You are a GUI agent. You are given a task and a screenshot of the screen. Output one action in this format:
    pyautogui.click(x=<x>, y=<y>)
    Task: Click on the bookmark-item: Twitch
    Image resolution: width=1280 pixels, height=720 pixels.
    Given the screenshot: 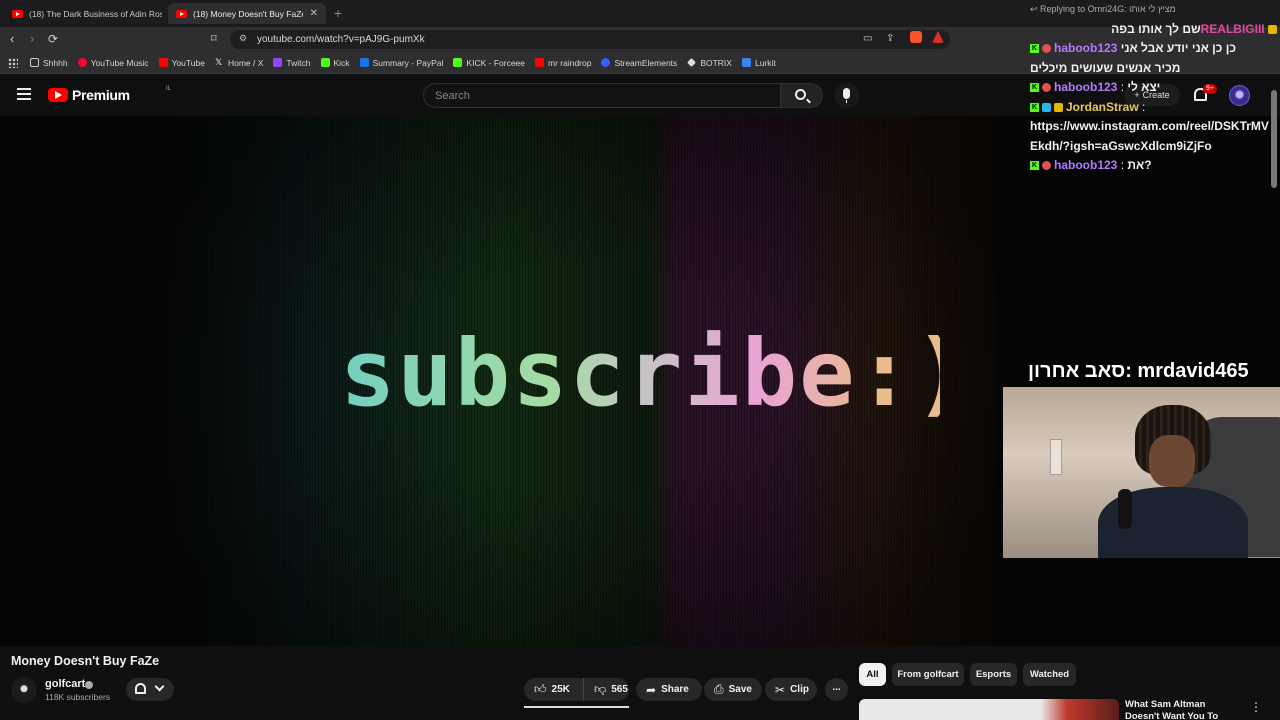 What is the action you would take?
    pyautogui.click(x=292, y=63)
    